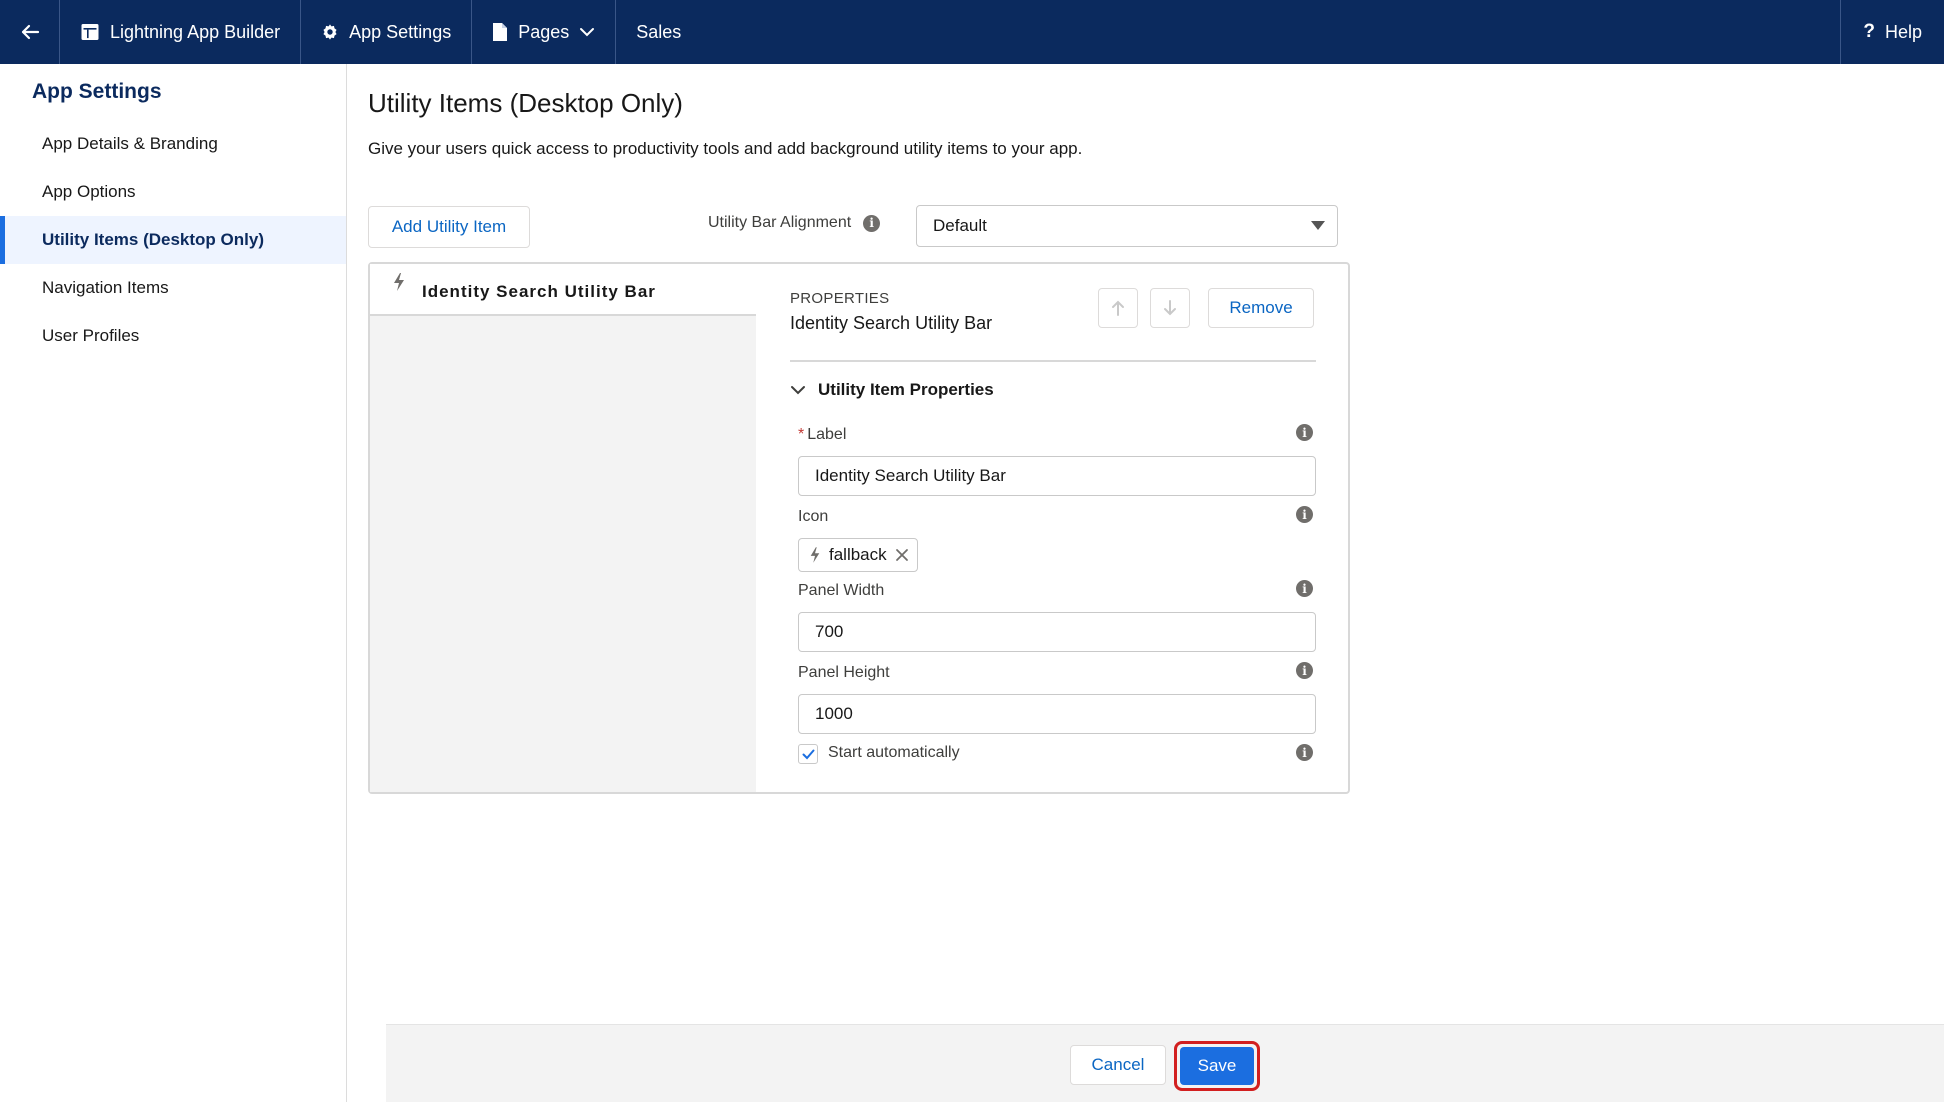 This screenshot has height=1102, width=1944. I want to click on properties-caption: PROPERTIES, so click(840, 298).